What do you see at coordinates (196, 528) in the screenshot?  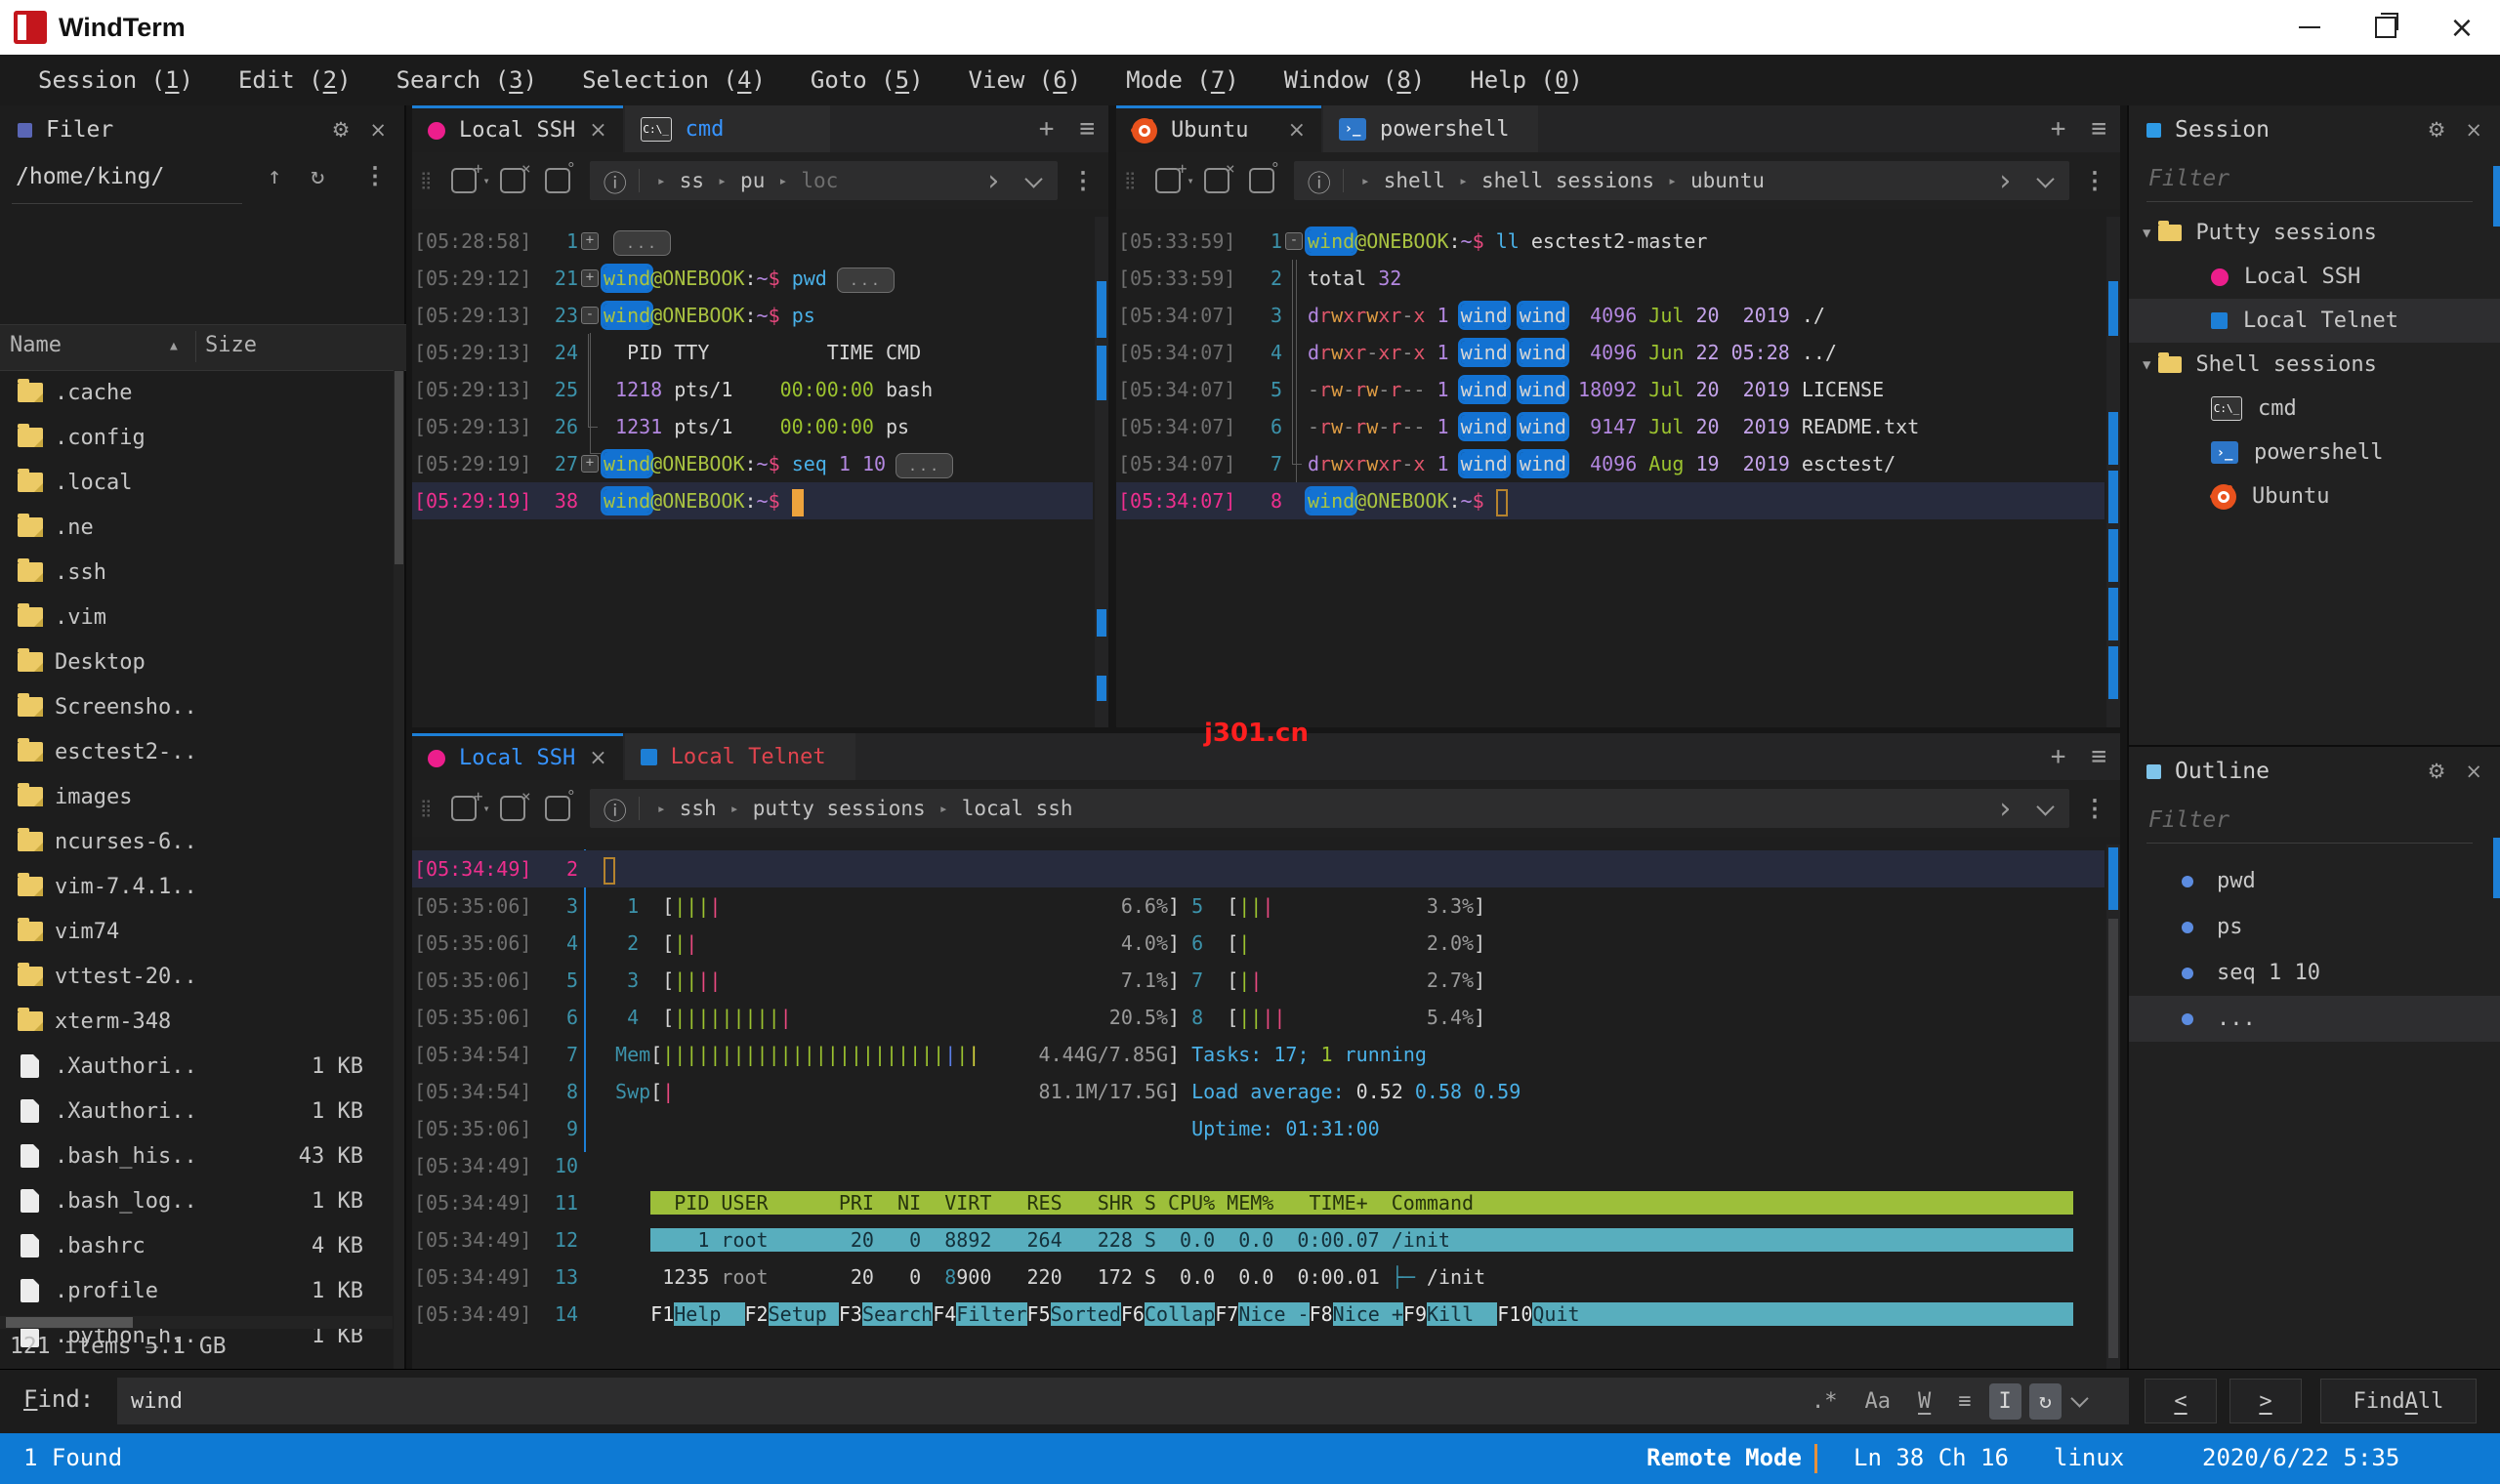 I see `file-row: .ne` at bounding box center [196, 528].